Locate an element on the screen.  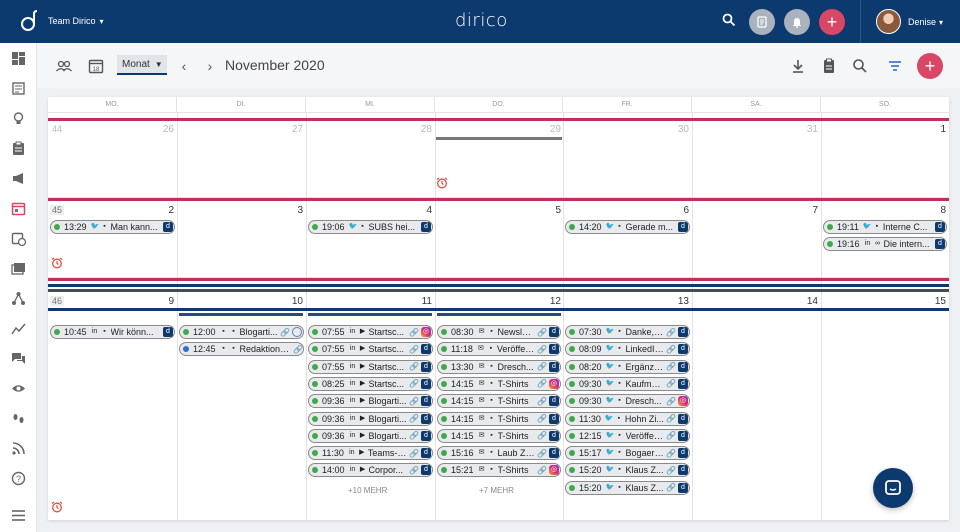
post-chip: 11:30 🐦 ▪ Hohn Zi... 🔗 d is located at coordinates (627, 418).